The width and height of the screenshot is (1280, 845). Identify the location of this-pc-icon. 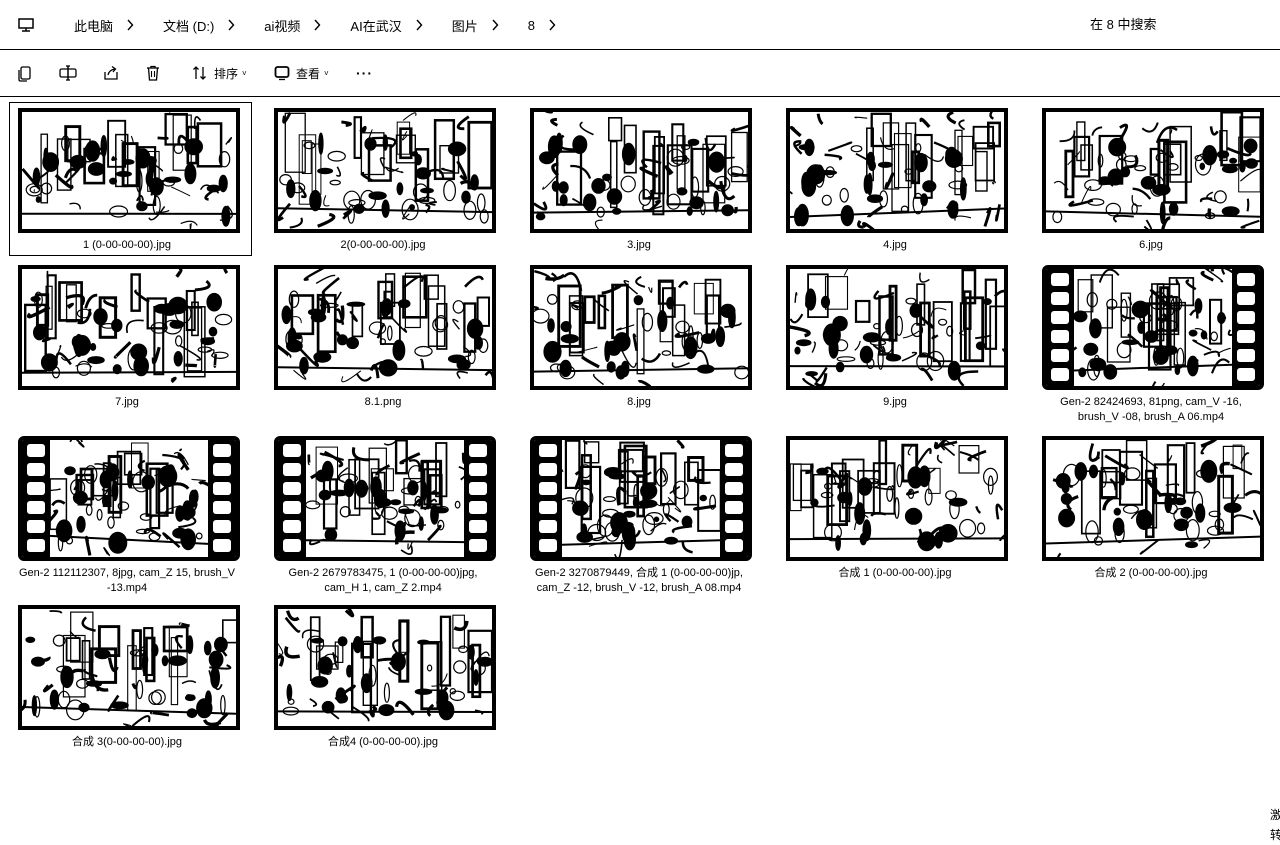
(26, 25).